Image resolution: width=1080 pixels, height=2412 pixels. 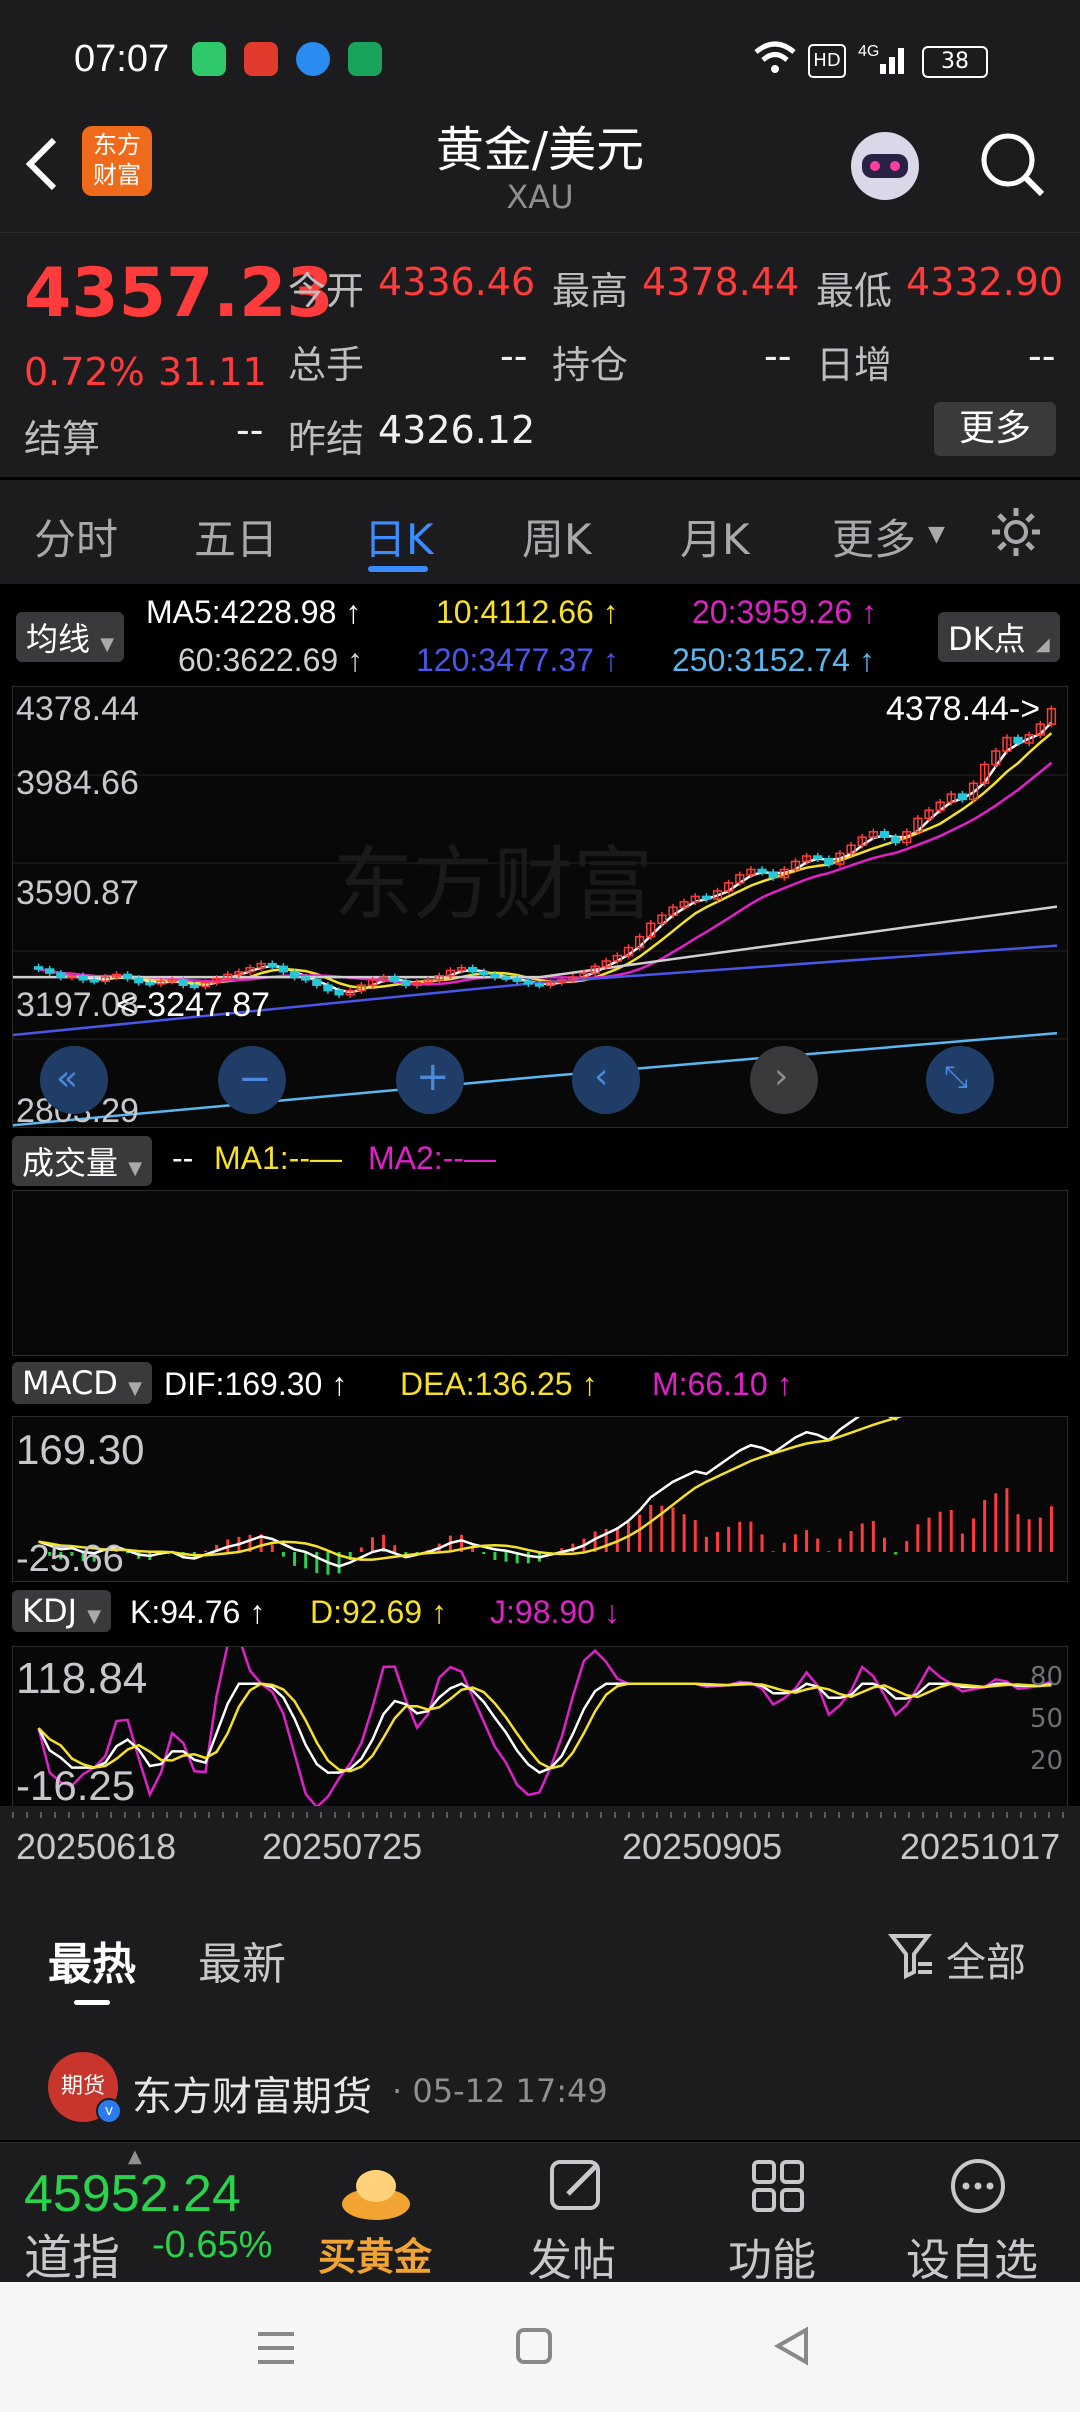 I want to click on gear-icon, so click(x=1016, y=532).